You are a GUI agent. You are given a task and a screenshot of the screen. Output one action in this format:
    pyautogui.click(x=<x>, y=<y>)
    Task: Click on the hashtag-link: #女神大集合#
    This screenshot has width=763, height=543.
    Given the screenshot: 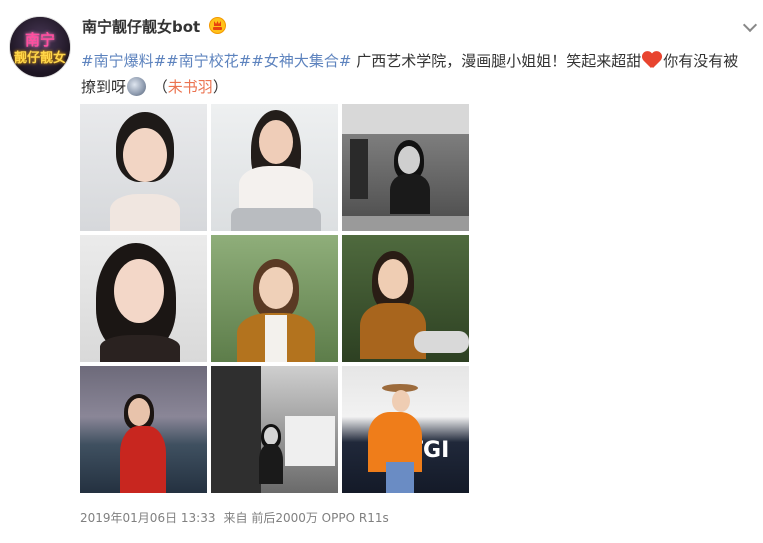 What is the action you would take?
    pyautogui.click(x=301, y=61)
    